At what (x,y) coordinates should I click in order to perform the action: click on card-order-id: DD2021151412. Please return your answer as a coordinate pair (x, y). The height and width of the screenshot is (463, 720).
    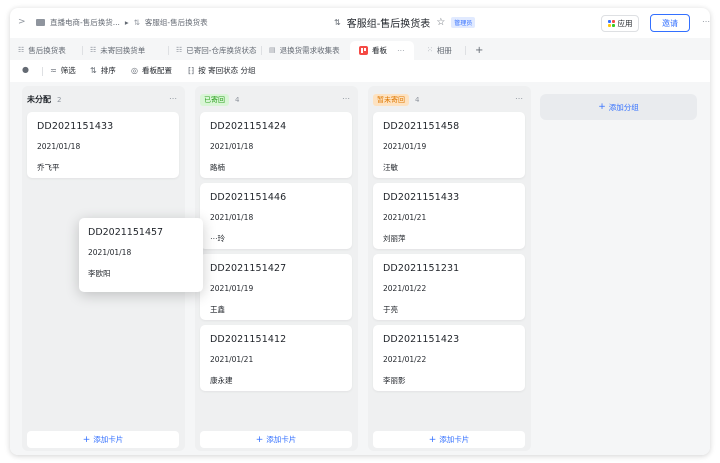
    Looking at the image, I should click on (248, 339).